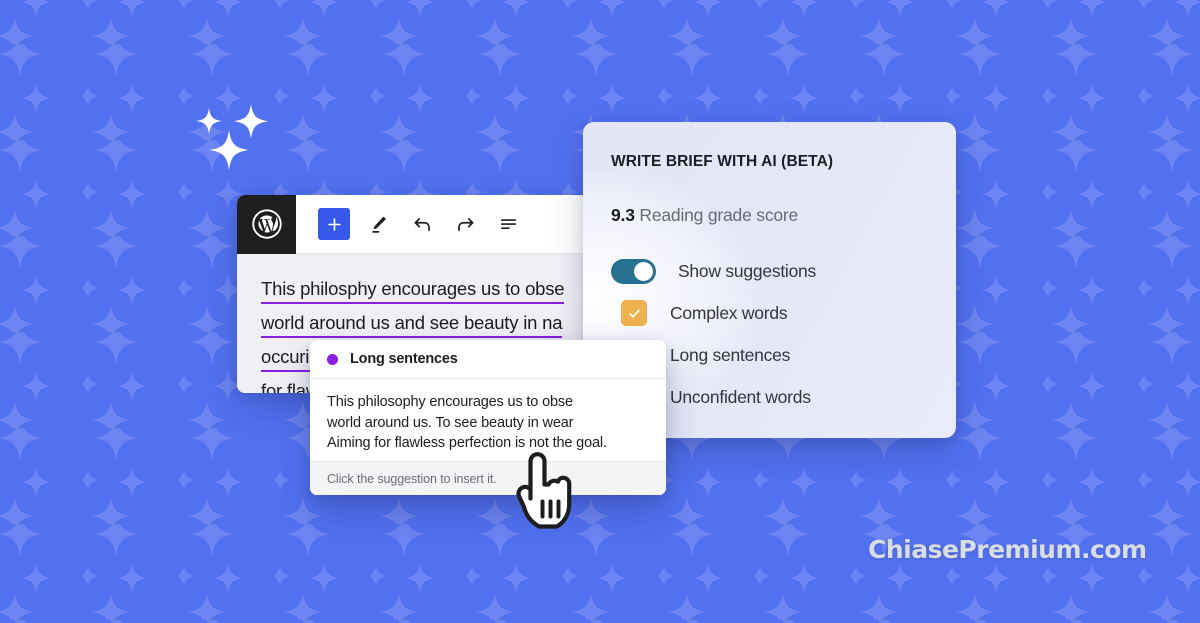 The image size is (1200, 623). What do you see at coordinates (413, 289) in the screenshot?
I see `editor-line: This philosphy encourages us to obse` at bounding box center [413, 289].